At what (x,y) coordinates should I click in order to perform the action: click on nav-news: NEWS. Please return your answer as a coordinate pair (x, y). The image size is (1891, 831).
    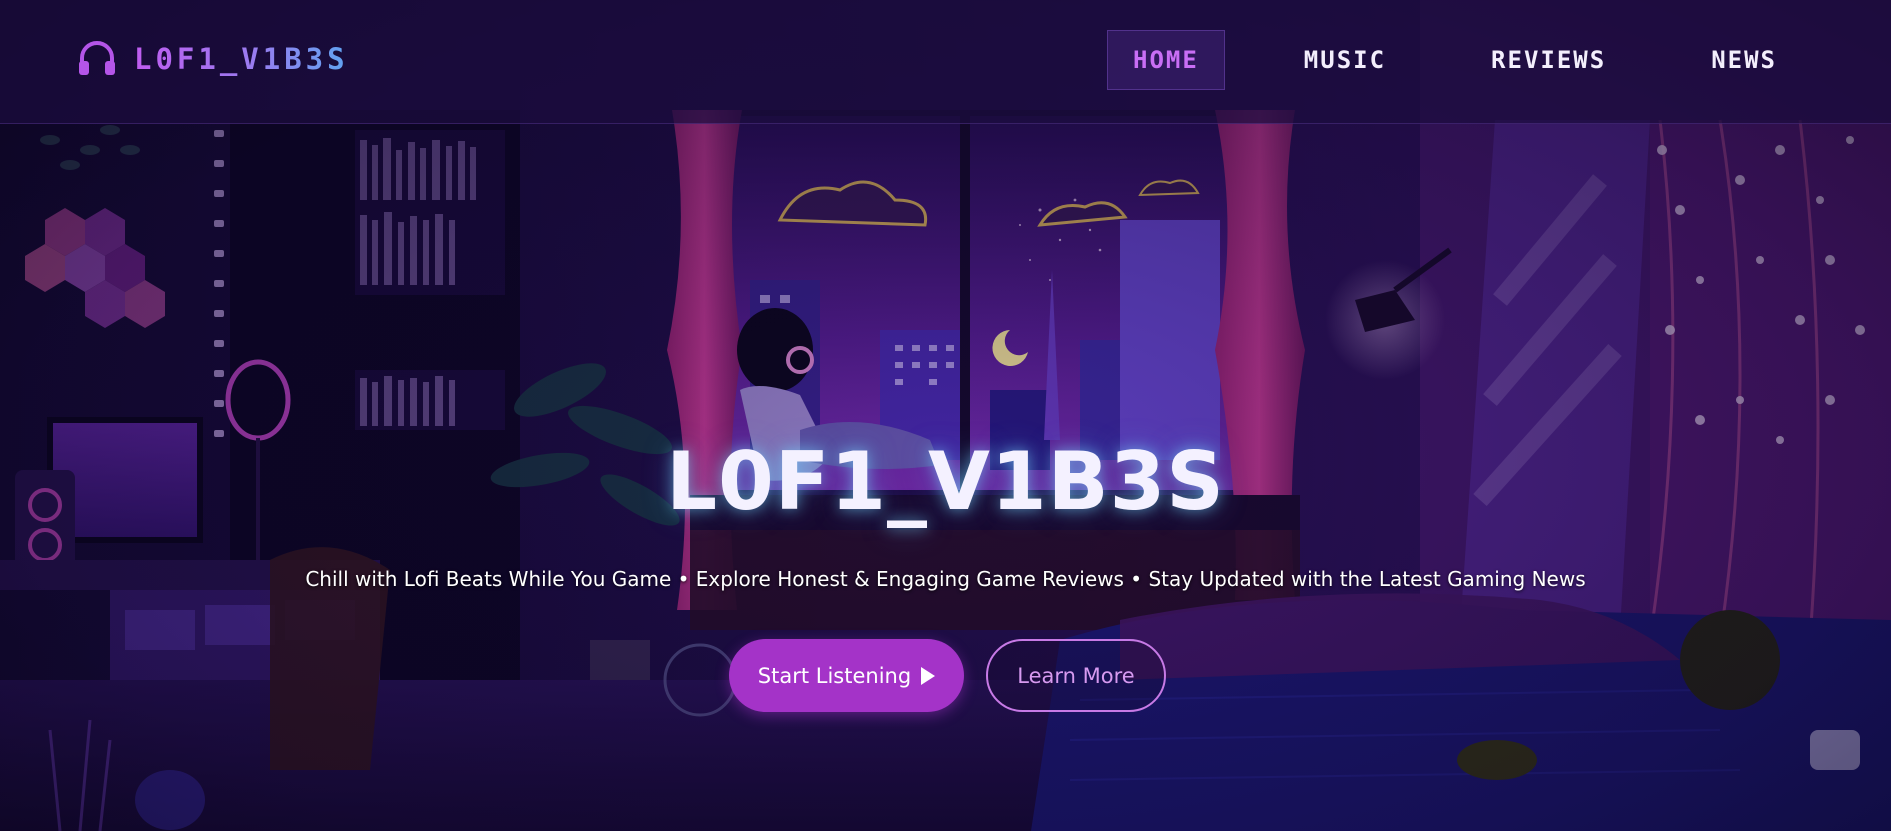
    Looking at the image, I should click on (1744, 60).